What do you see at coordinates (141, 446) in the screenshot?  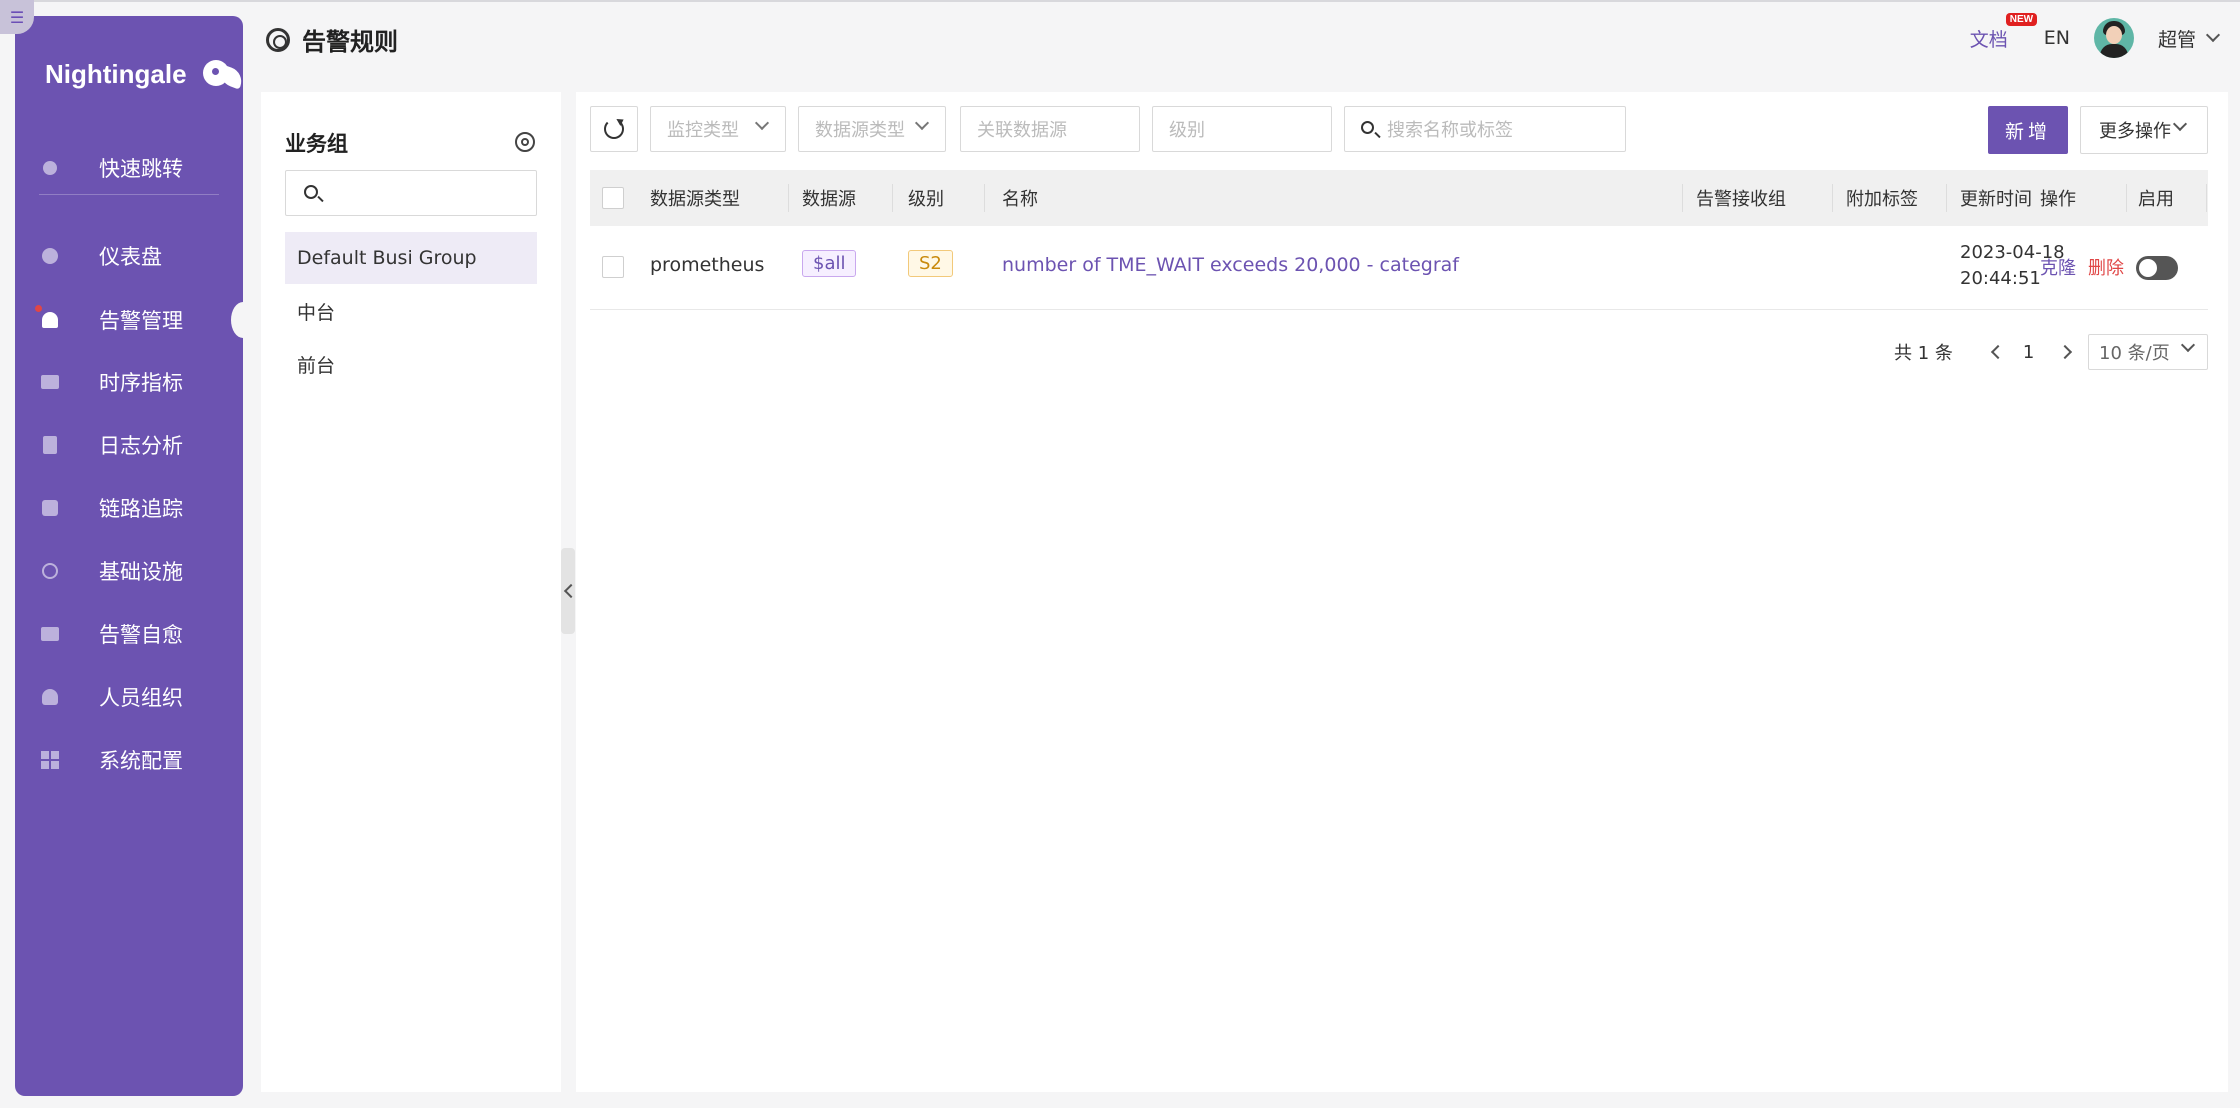 I see `sidebar-item-label: 日志分析` at bounding box center [141, 446].